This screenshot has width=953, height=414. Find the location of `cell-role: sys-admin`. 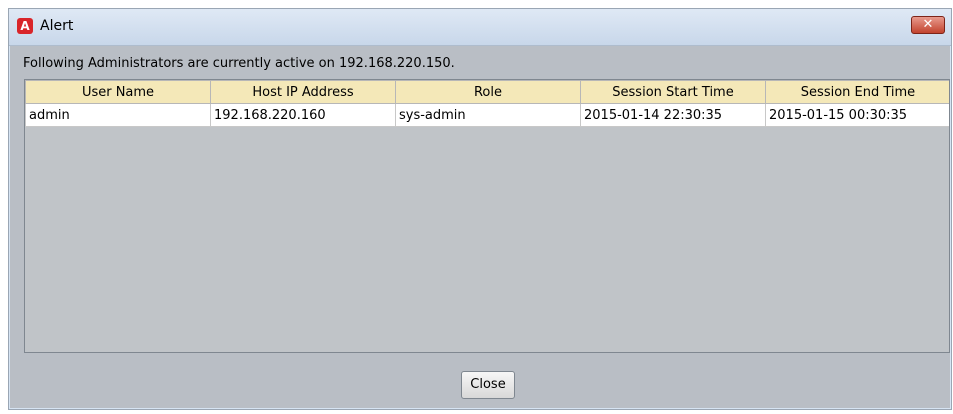

cell-role: sys-admin is located at coordinates (488, 115).